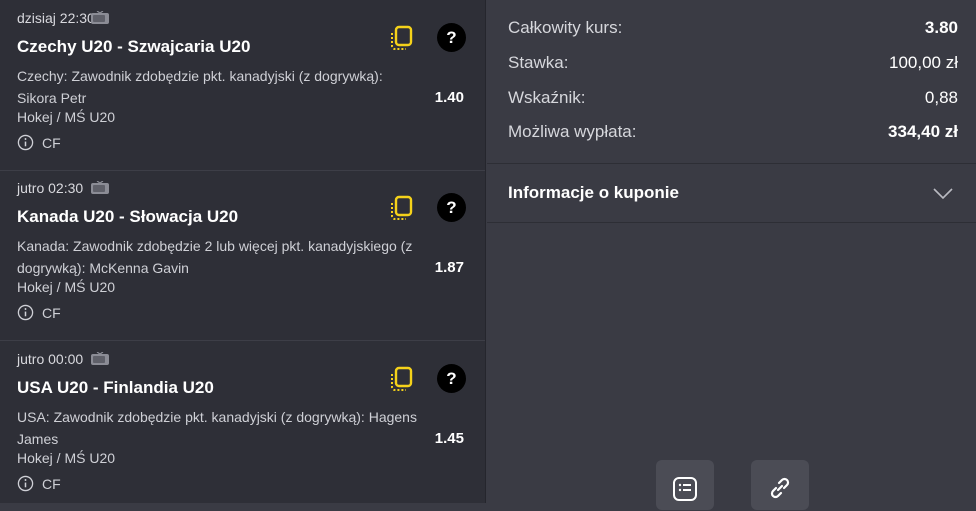  What do you see at coordinates (115, 387) in the screenshot?
I see `match-title: USA U20 - Finlandia U20` at bounding box center [115, 387].